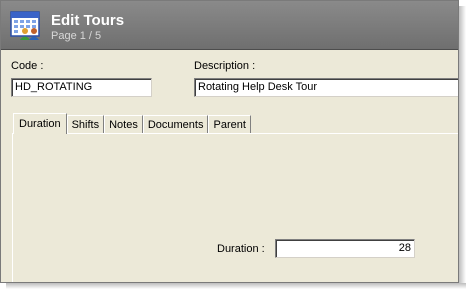  I want to click on code-field: HD_ROTATING, so click(81, 87).